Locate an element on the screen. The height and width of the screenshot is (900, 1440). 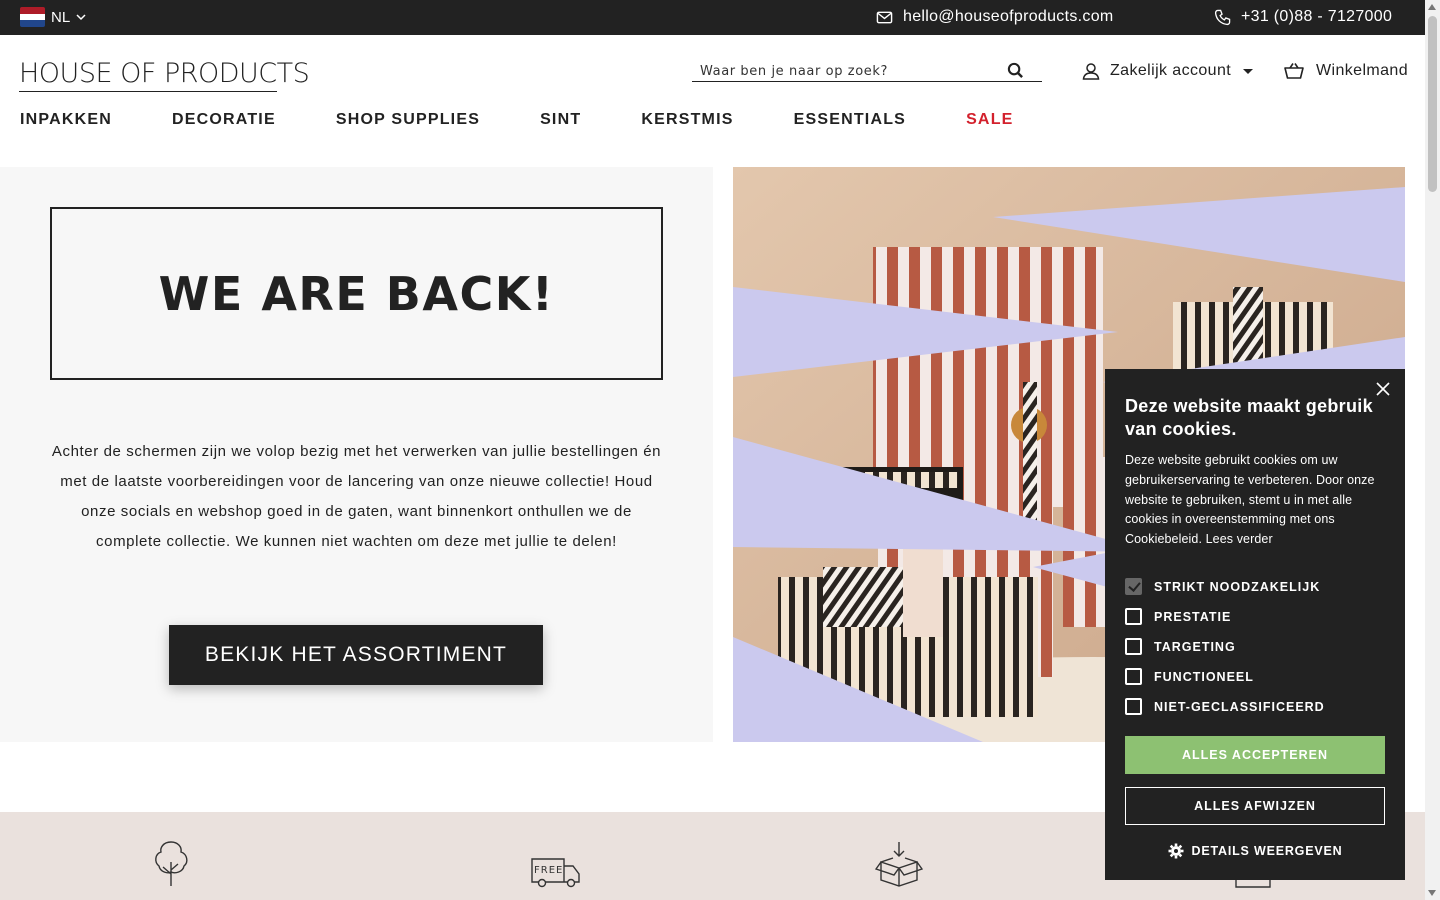
language-selector: NL is located at coordinates (53, 17).